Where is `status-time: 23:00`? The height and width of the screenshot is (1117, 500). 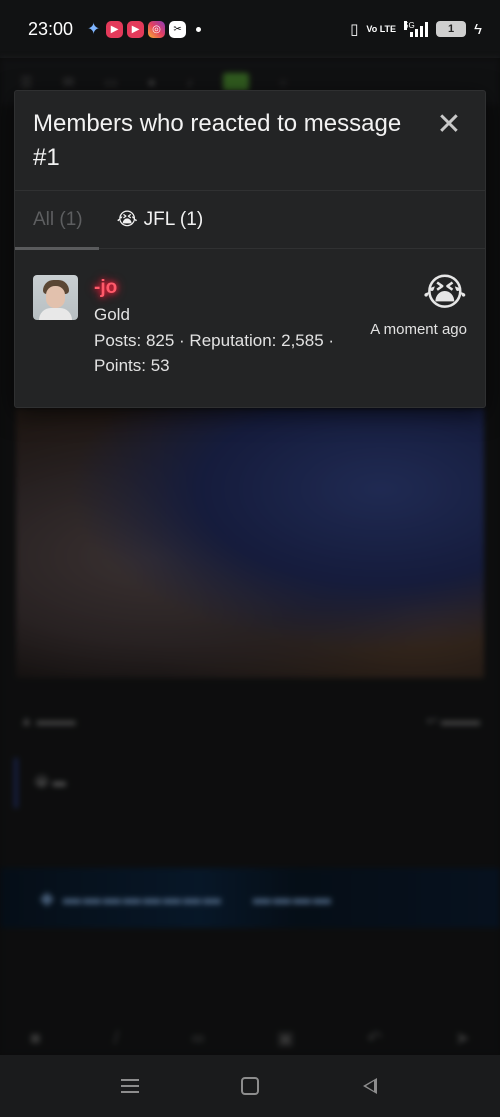 status-time: 23:00 is located at coordinates (51, 28).